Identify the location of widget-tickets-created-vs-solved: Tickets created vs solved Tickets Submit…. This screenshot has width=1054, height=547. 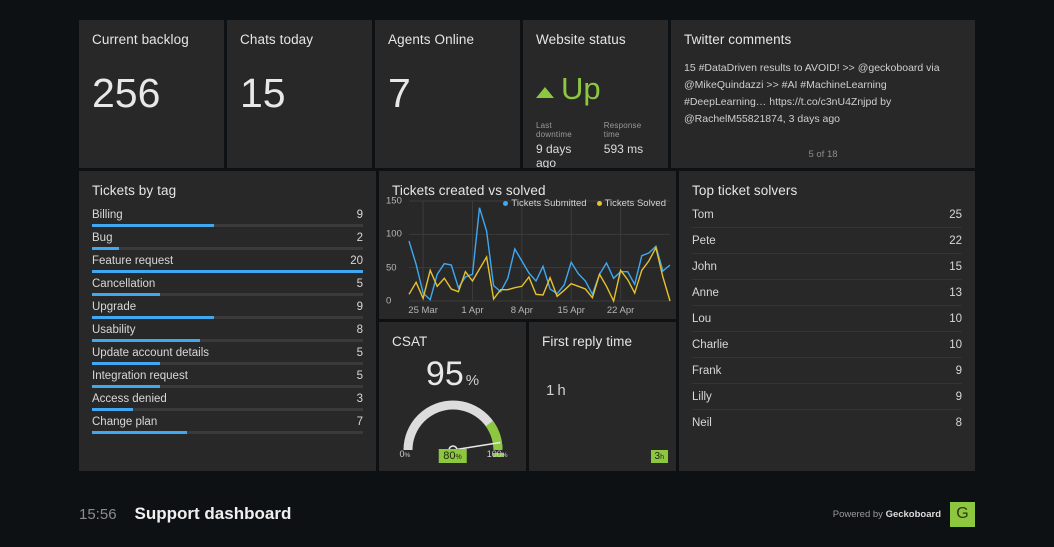
(527, 245).